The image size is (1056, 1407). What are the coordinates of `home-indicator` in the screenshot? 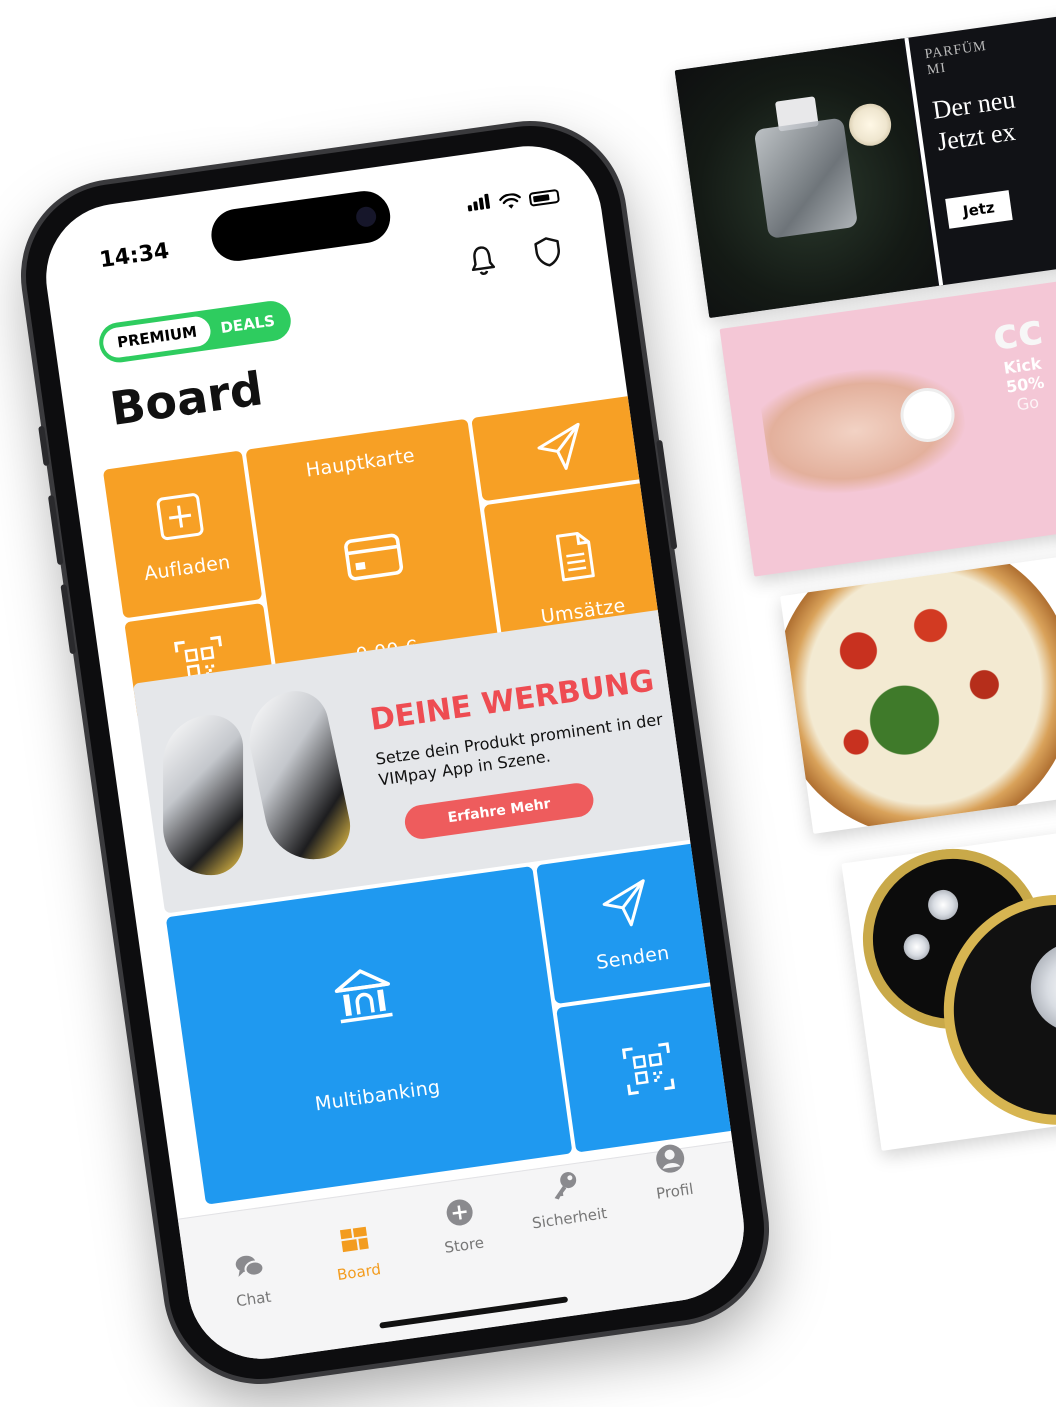 It's located at (474, 1312).